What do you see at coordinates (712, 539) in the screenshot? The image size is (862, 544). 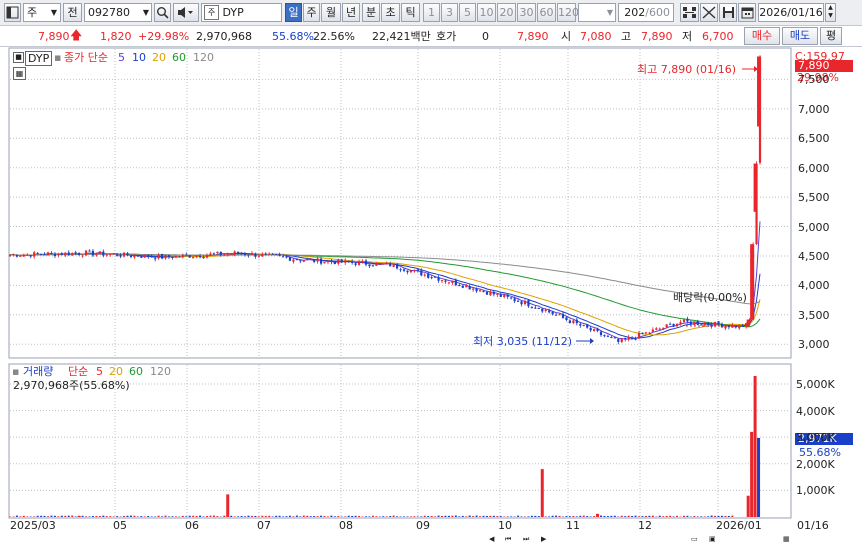 I see `zoom-in-icon: ▣` at bounding box center [712, 539].